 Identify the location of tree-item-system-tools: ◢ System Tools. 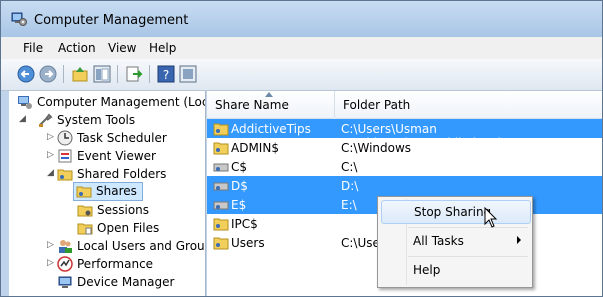
(108, 120).